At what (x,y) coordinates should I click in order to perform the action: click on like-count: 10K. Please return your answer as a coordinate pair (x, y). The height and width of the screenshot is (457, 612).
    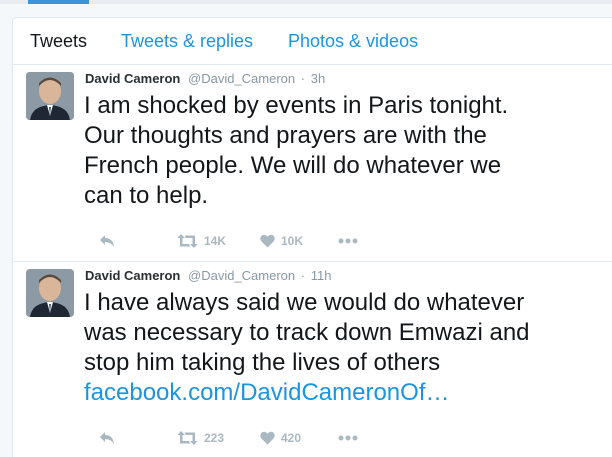
    Looking at the image, I should click on (292, 241).